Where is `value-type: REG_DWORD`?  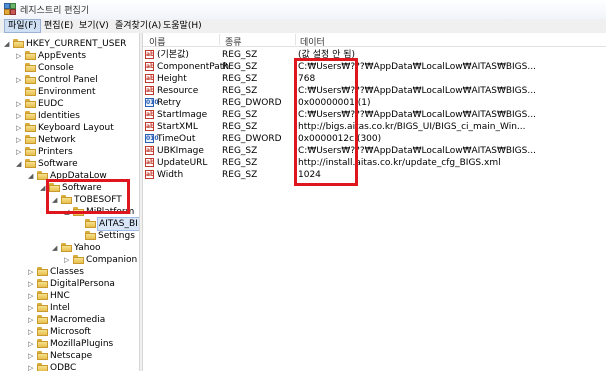 value-type: REG_DWORD is located at coordinates (252, 139).